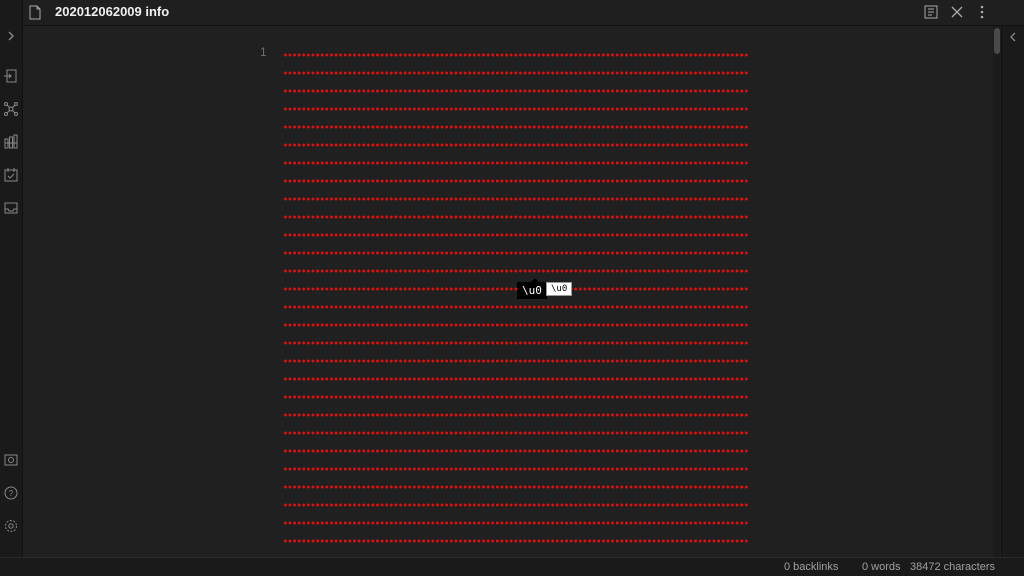 The width and height of the screenshot is (1024, 576). Describe the element at coordinates (881, 567) in the screenshot. I see `word-count: 0 words` at that location.